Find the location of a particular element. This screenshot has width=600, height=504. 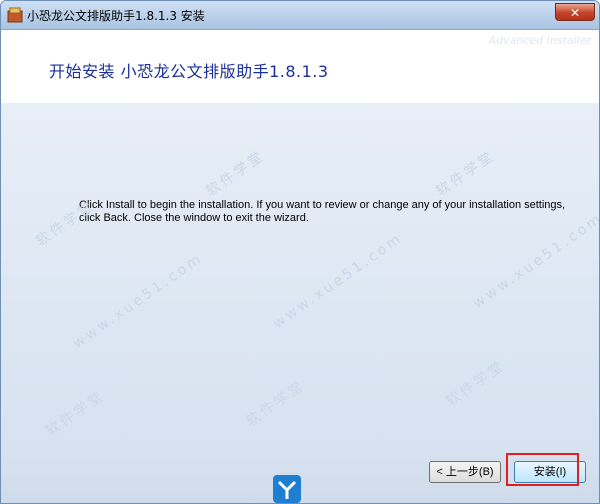

brand-label: Advanced Installer is located at coordinates (539, 40).